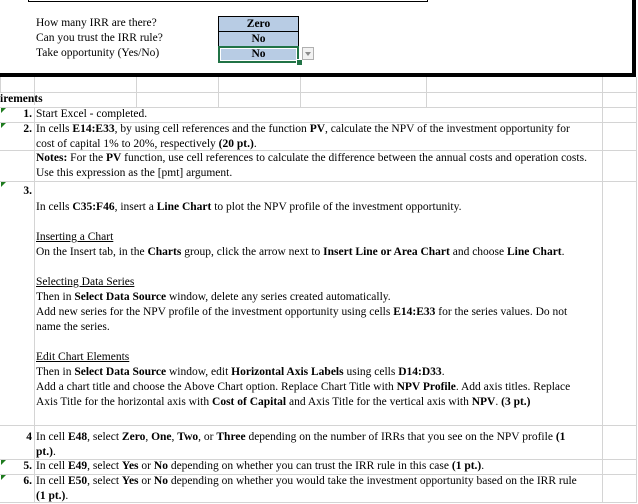 This screenshot has width=638, height=504. Describe the element at coordinates (96, 23) in the screenshot. I see `question-label-irr-count: How many IRR are there?` at that location.